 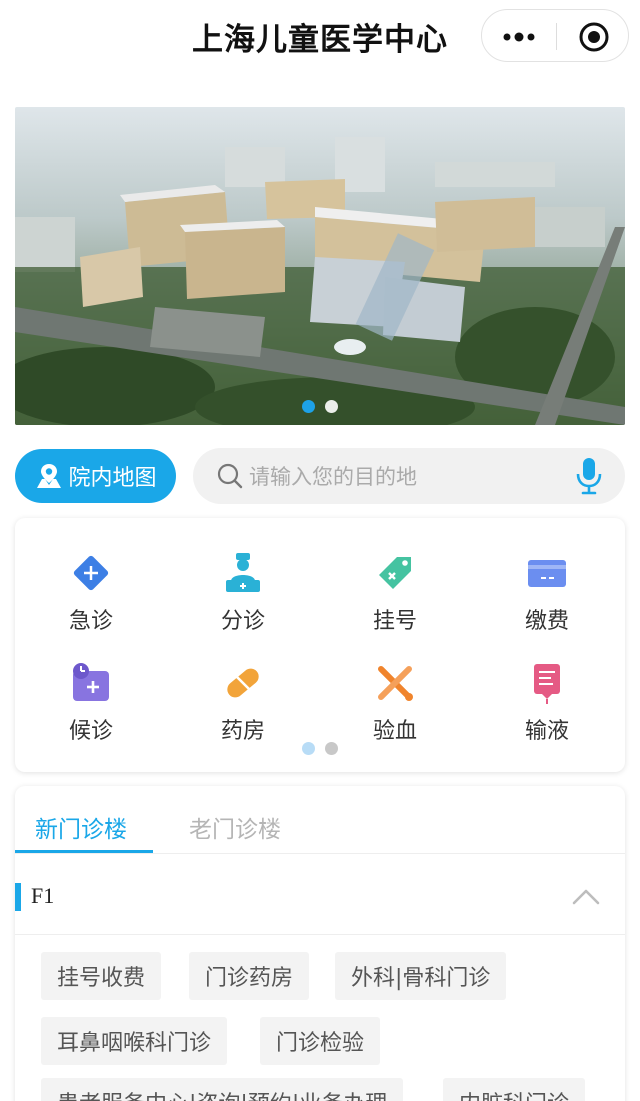 I want to click on department-chip: 耳鼻咽喉科门诊, so click(x=134, y=1041).